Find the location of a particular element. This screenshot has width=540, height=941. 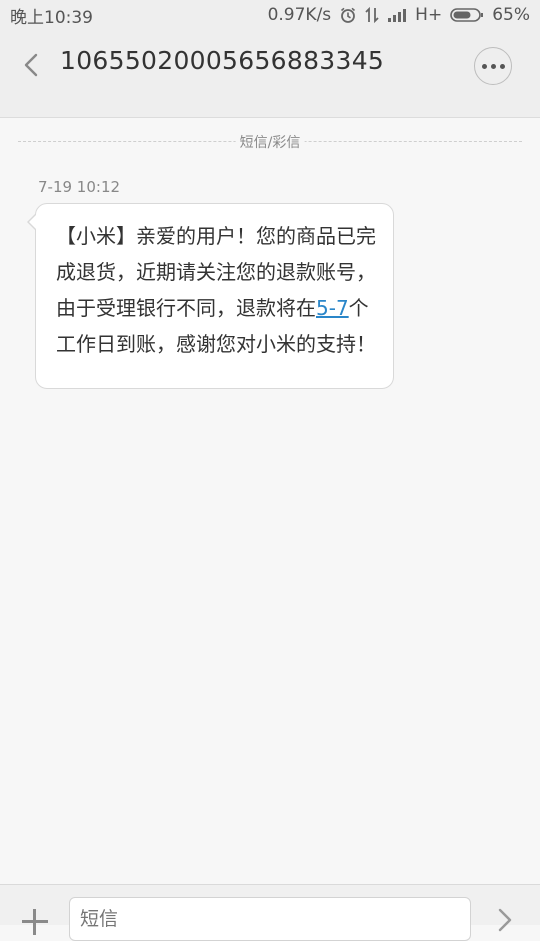

compose-bar is located at coordinates (270, 912).